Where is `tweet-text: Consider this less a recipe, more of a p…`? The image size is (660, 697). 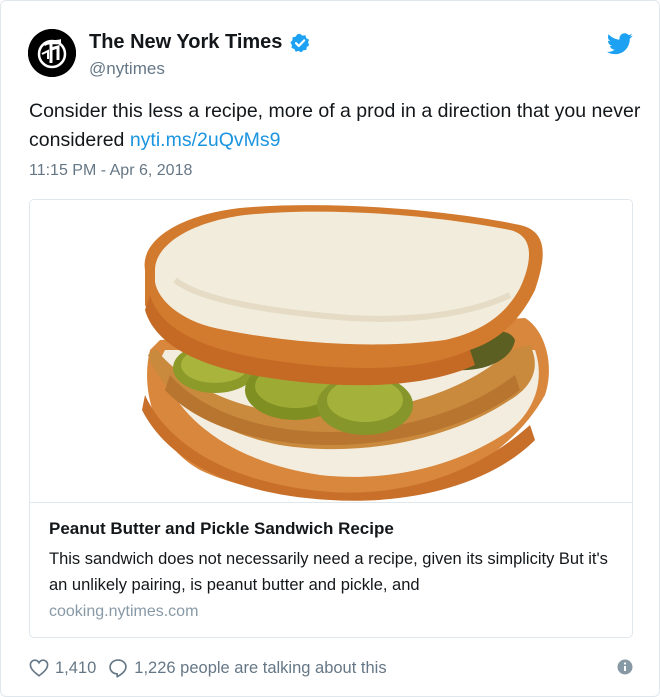 tweet-text: Consider this less a recipe, more of a p… is located at coordinates (335, 126).